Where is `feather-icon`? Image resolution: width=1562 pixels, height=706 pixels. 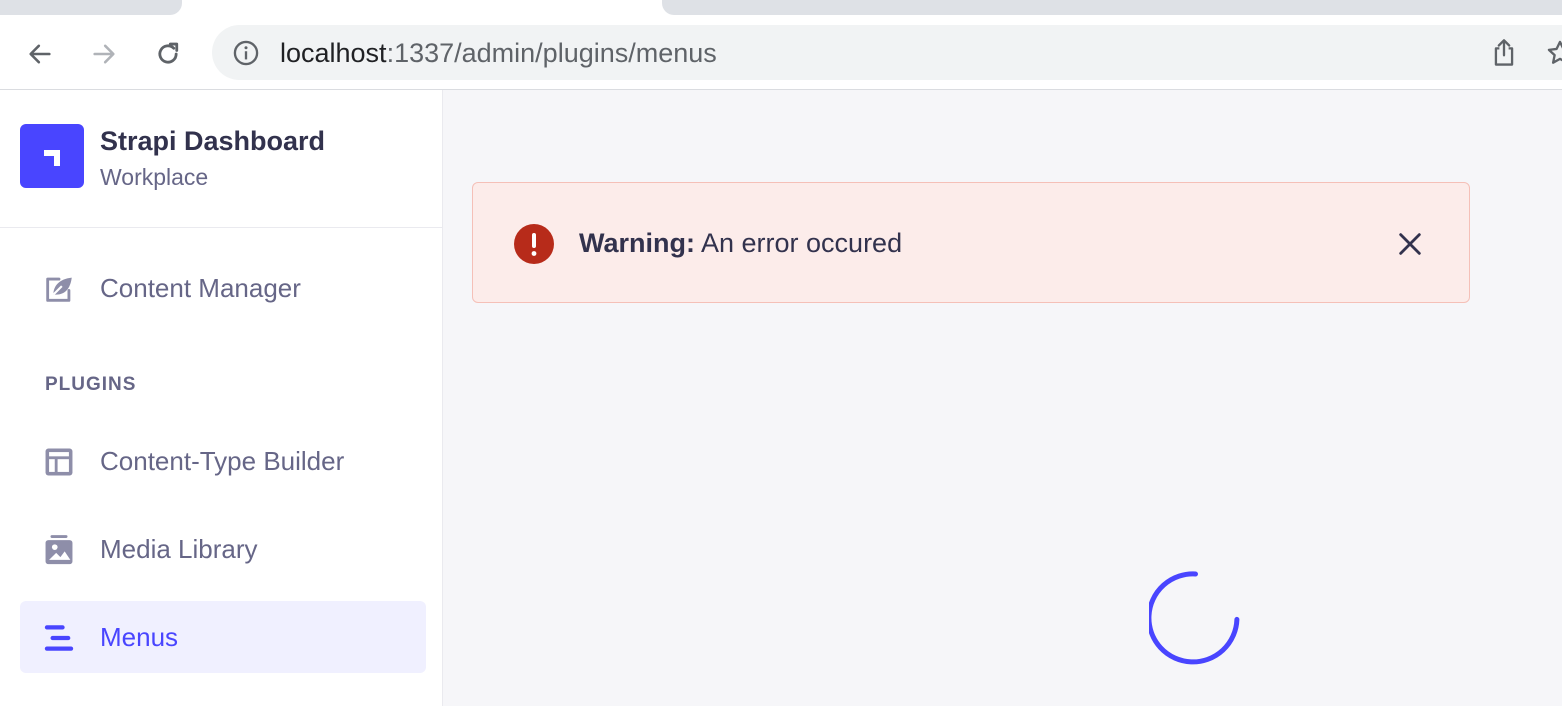
feather-icon is located at coordinates (59, 289).